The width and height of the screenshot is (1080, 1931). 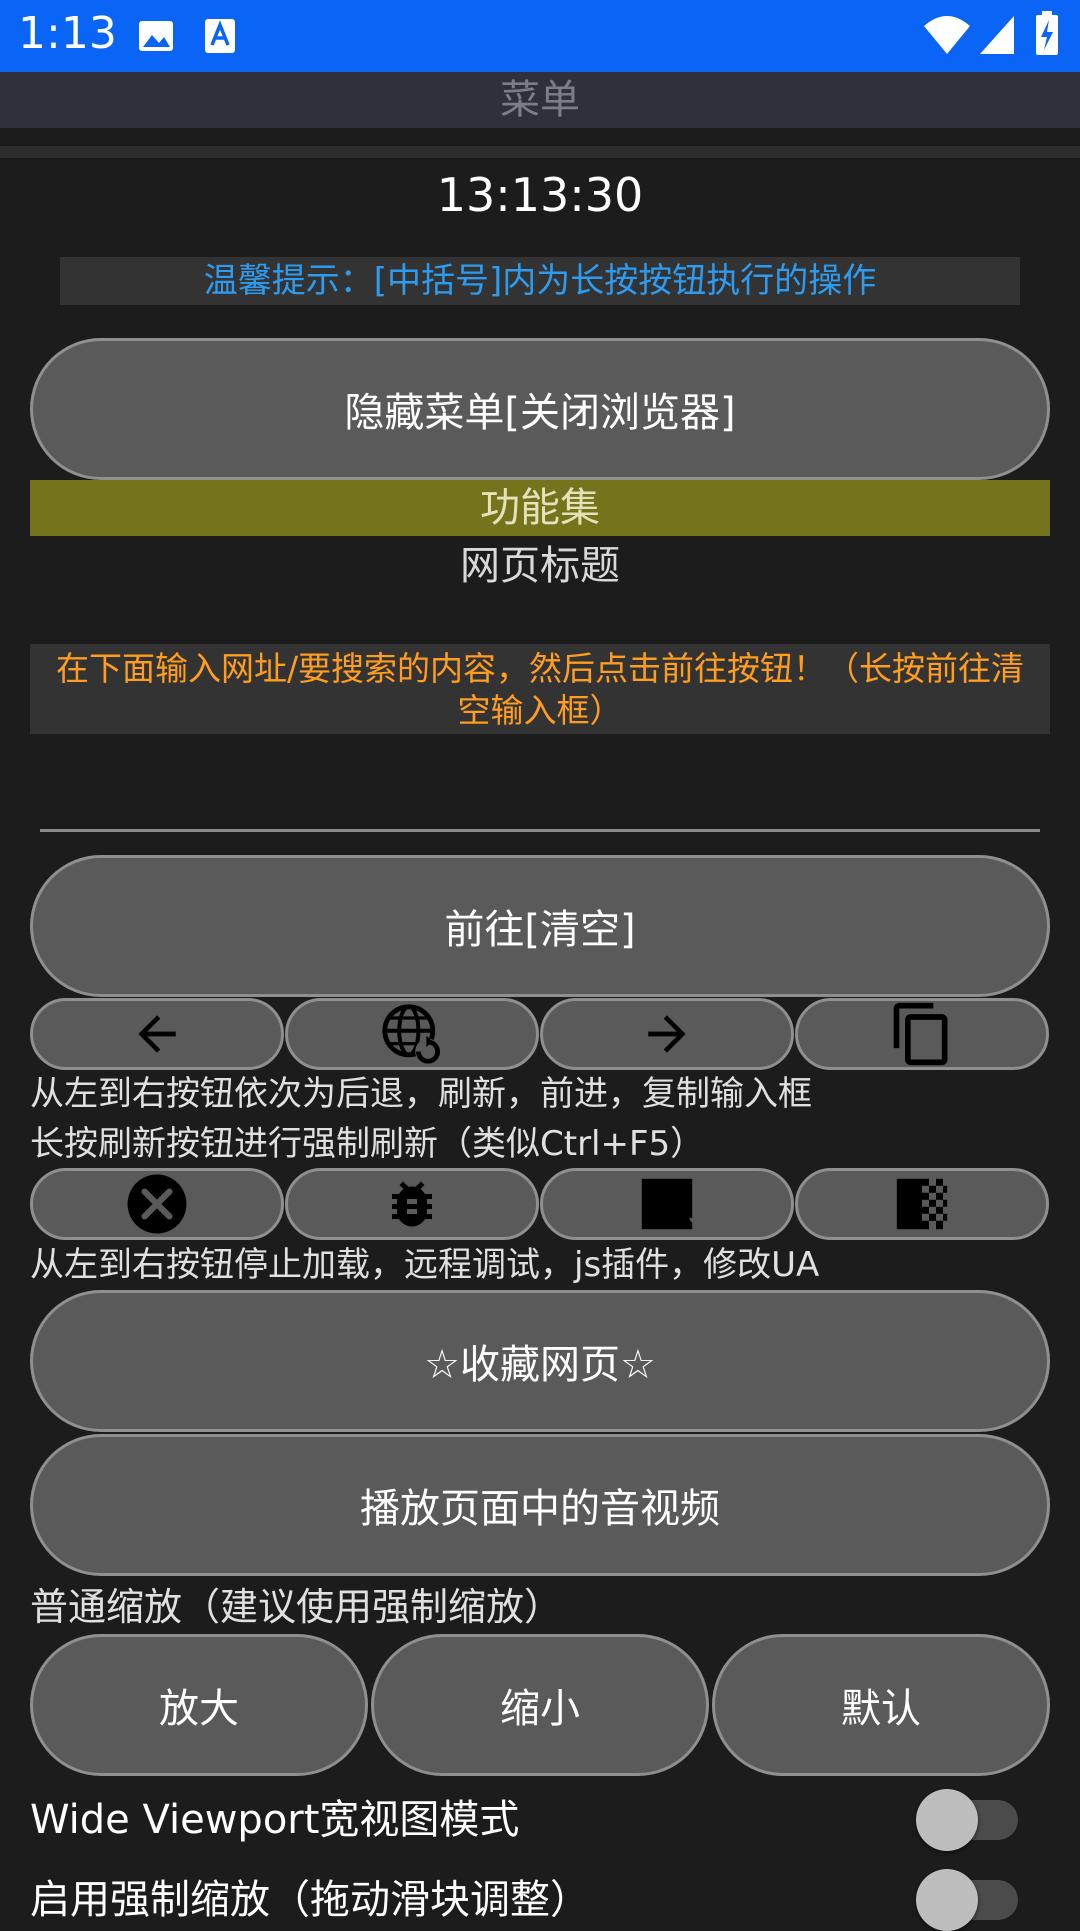 I want to click on js-plugin-button: JS, so click(x=667, y=1204).